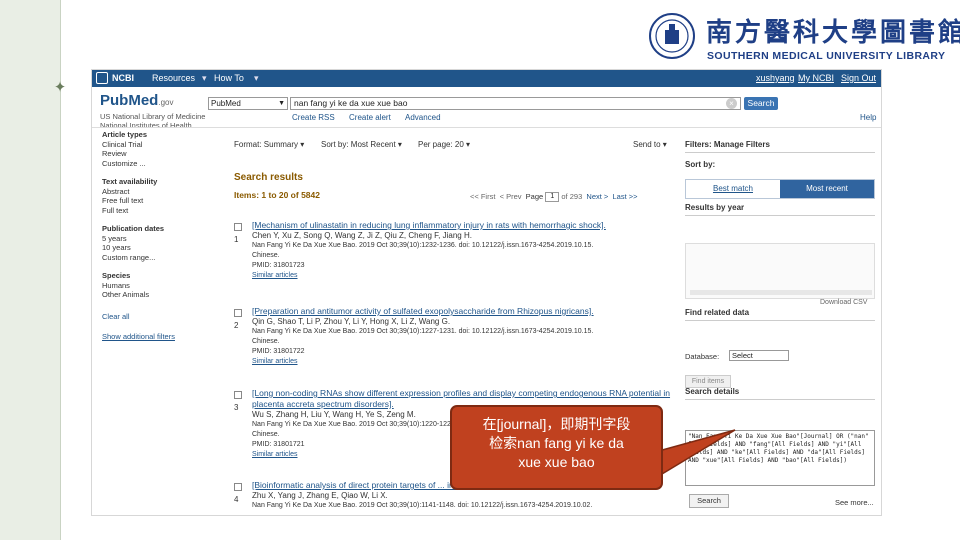 The height and width of the screenshot is (540, 960). Describe the element at coordinates (715, 207) in the screenshot. I see `results-by-year-heading: Results by year` at that location.